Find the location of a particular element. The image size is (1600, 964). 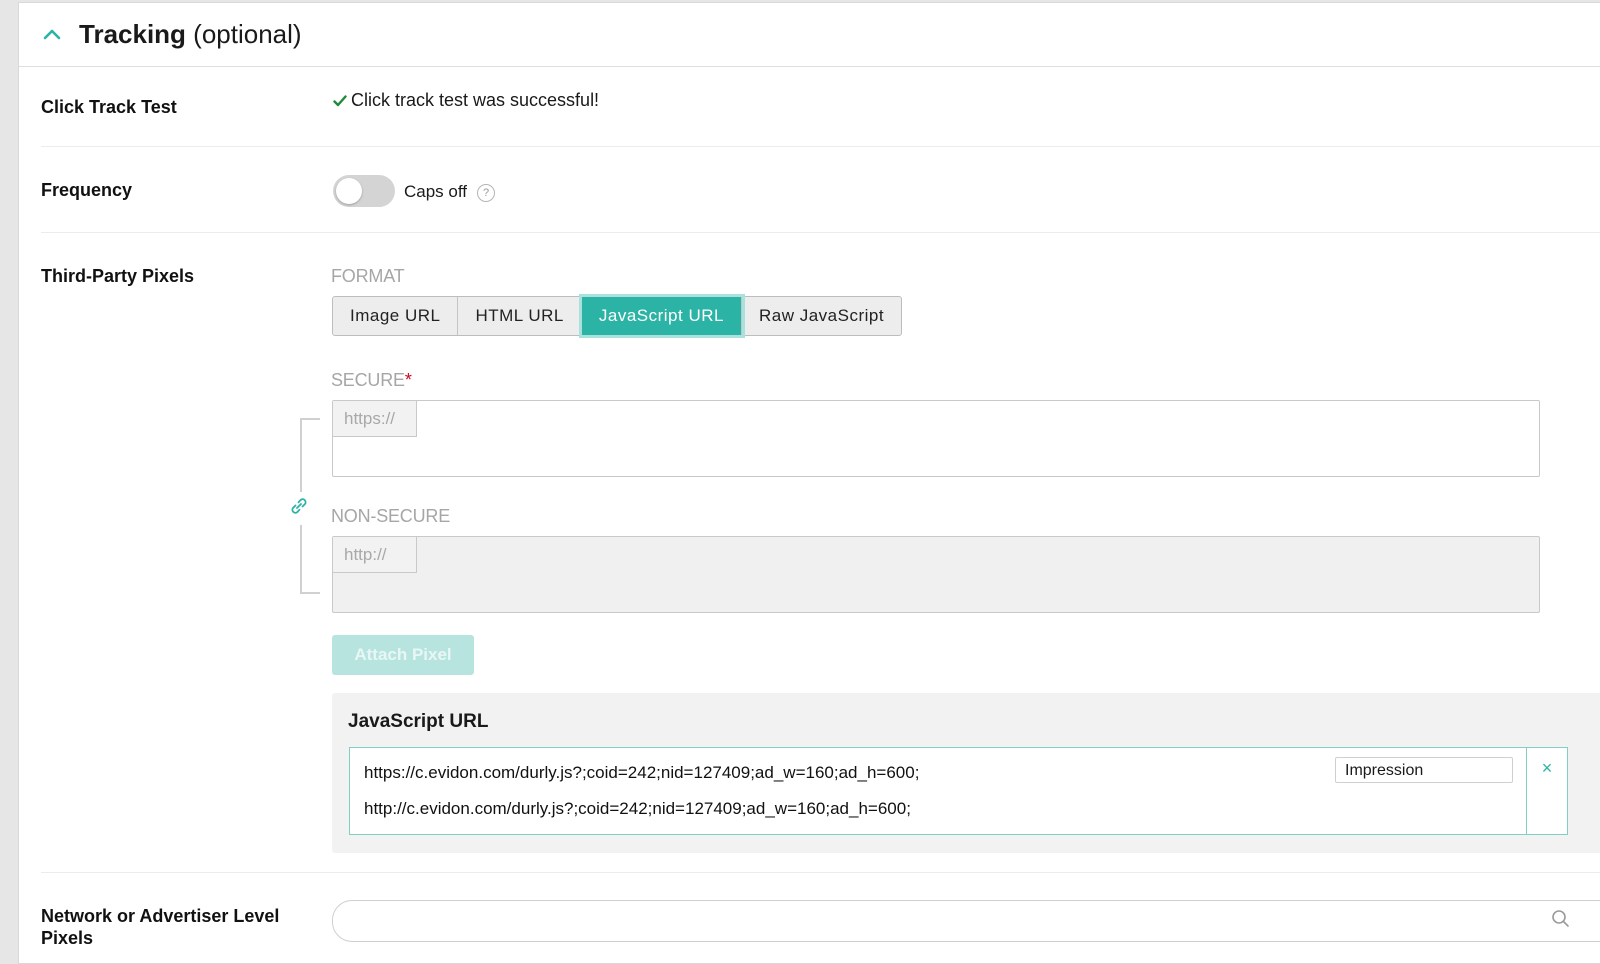

help-icon: ? is located at coordinates (486, 193).